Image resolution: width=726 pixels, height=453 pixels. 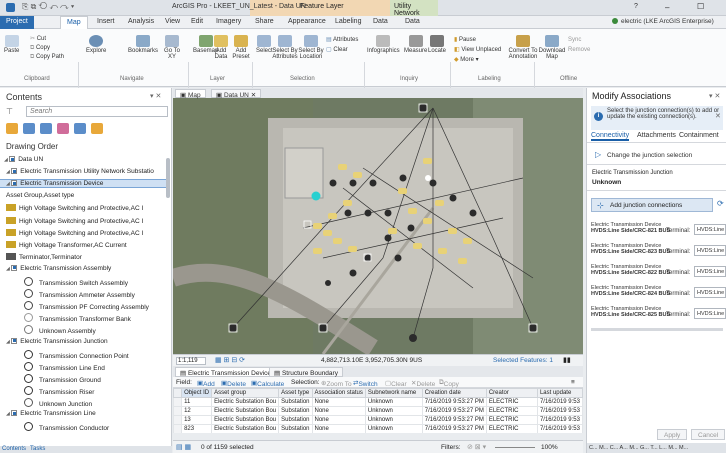 I want to click on attributes-button: ▤ Attributes, so click(x=342, y=40).